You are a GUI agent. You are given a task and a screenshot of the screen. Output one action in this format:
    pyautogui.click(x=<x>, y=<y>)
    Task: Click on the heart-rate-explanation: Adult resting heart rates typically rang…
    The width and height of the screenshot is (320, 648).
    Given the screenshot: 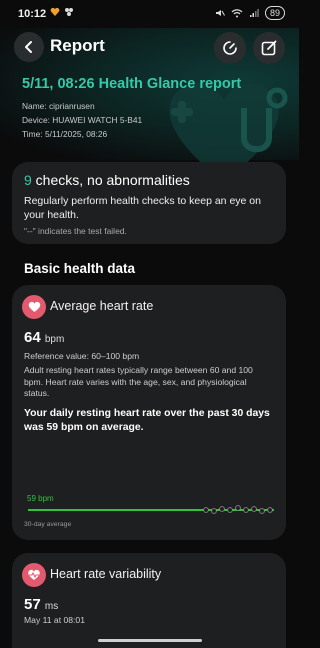 What is the action you would take?
    pyautogui.click(x=138, y=381)
    